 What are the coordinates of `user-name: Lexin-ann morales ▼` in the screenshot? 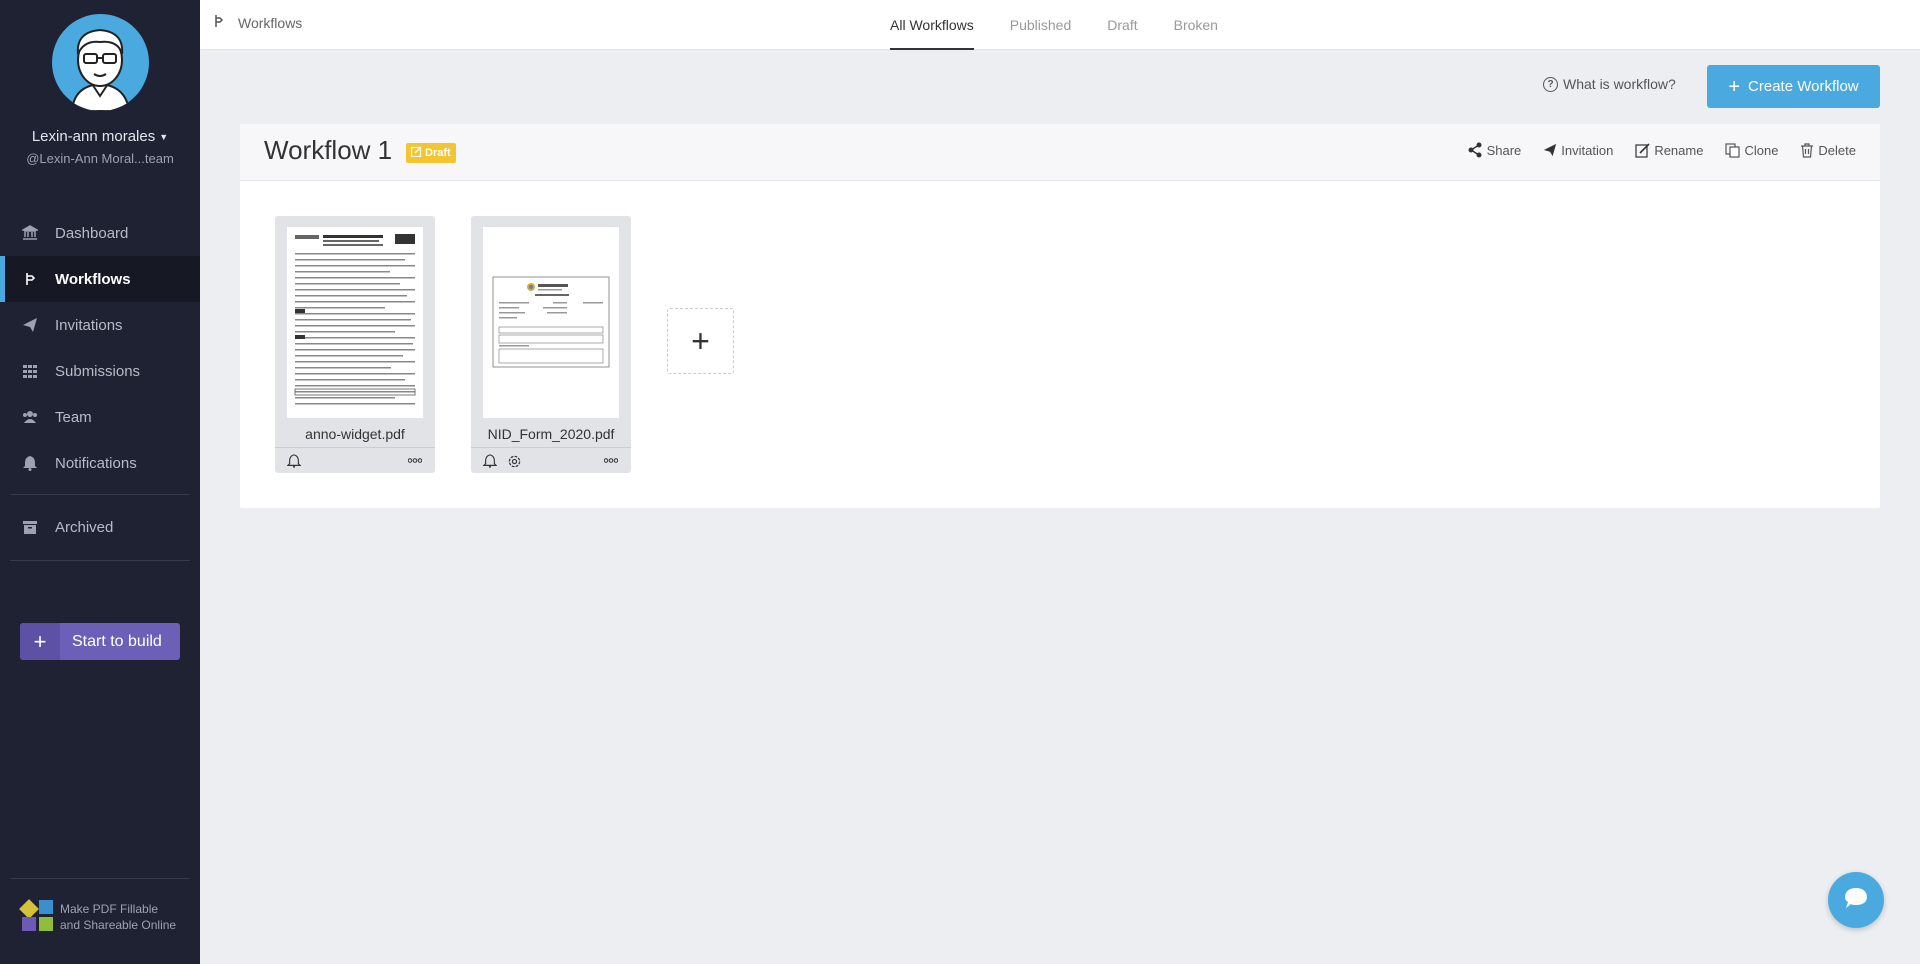 It's located at (100, 136).